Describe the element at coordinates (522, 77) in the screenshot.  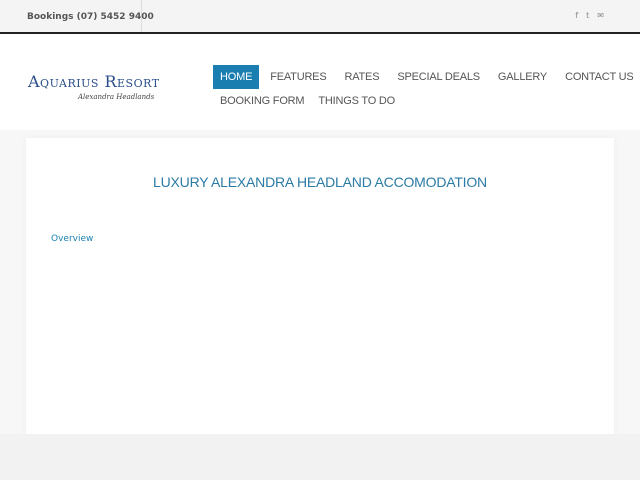
I see `nav-item-gallery: GALLERY` at that location.